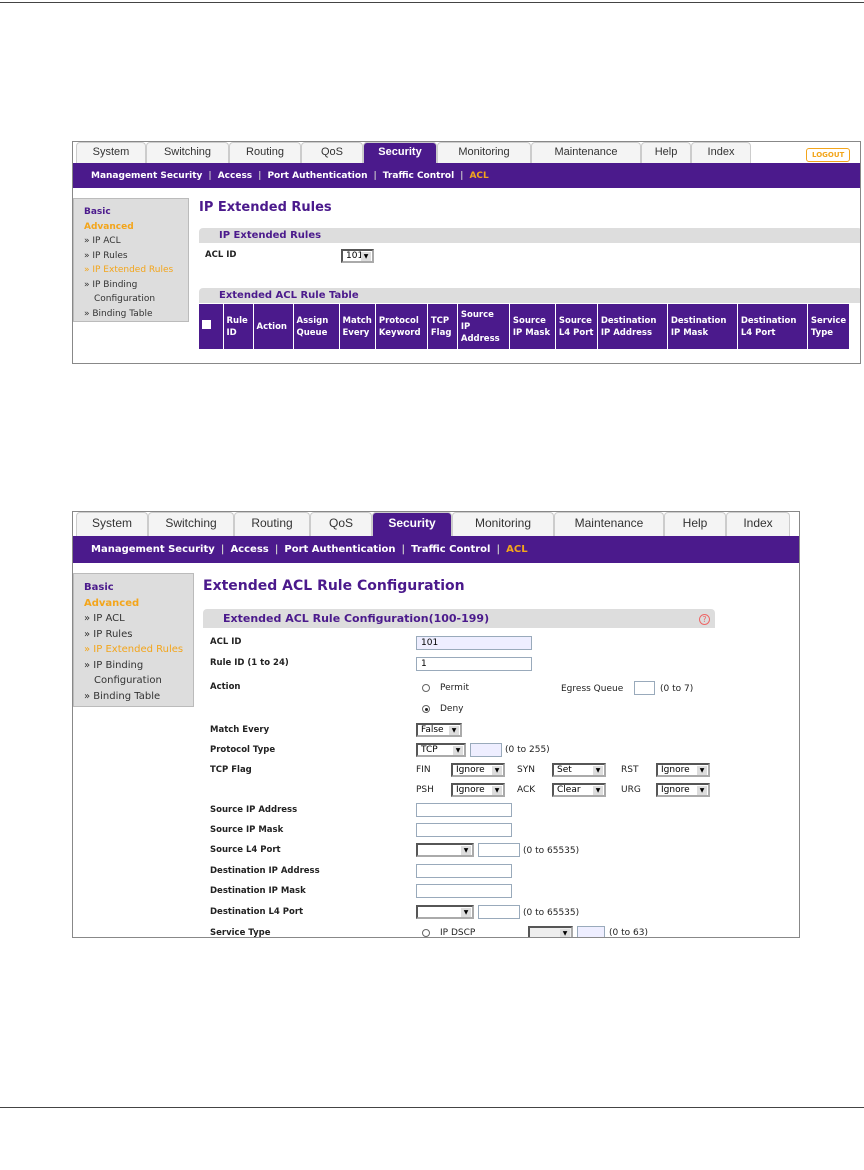 Image resolution: width=864 pixels, height=1170 pixels. I want to click on acl-id-select: 101 ▼, so click(357, 256).